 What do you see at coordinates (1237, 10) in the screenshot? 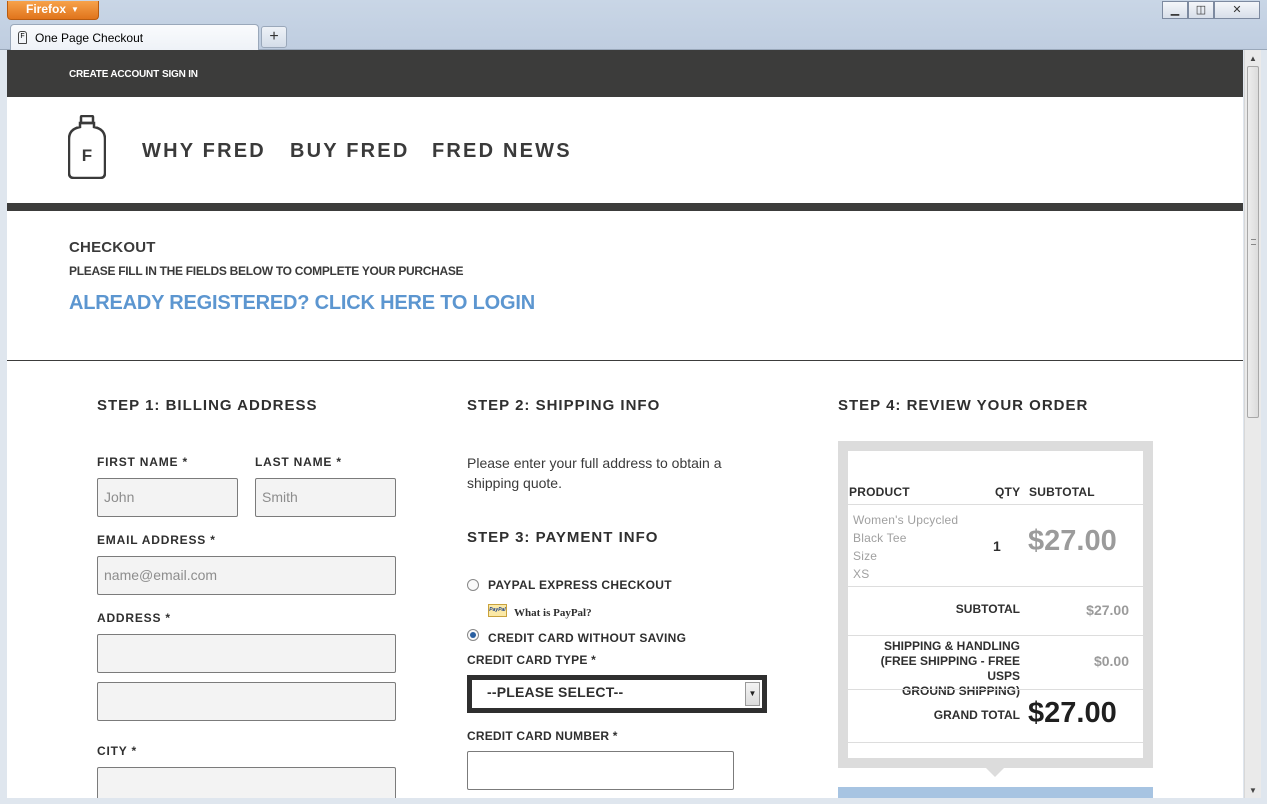
I see `close-window-button: ✕` at bounding box center [1237, 10].